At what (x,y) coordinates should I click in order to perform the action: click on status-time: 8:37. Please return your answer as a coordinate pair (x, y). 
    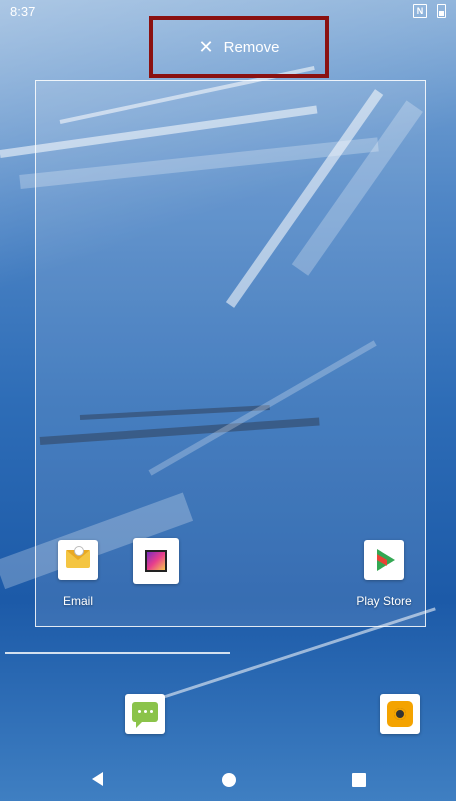
    Looking at the image, I should click on (23, 11).